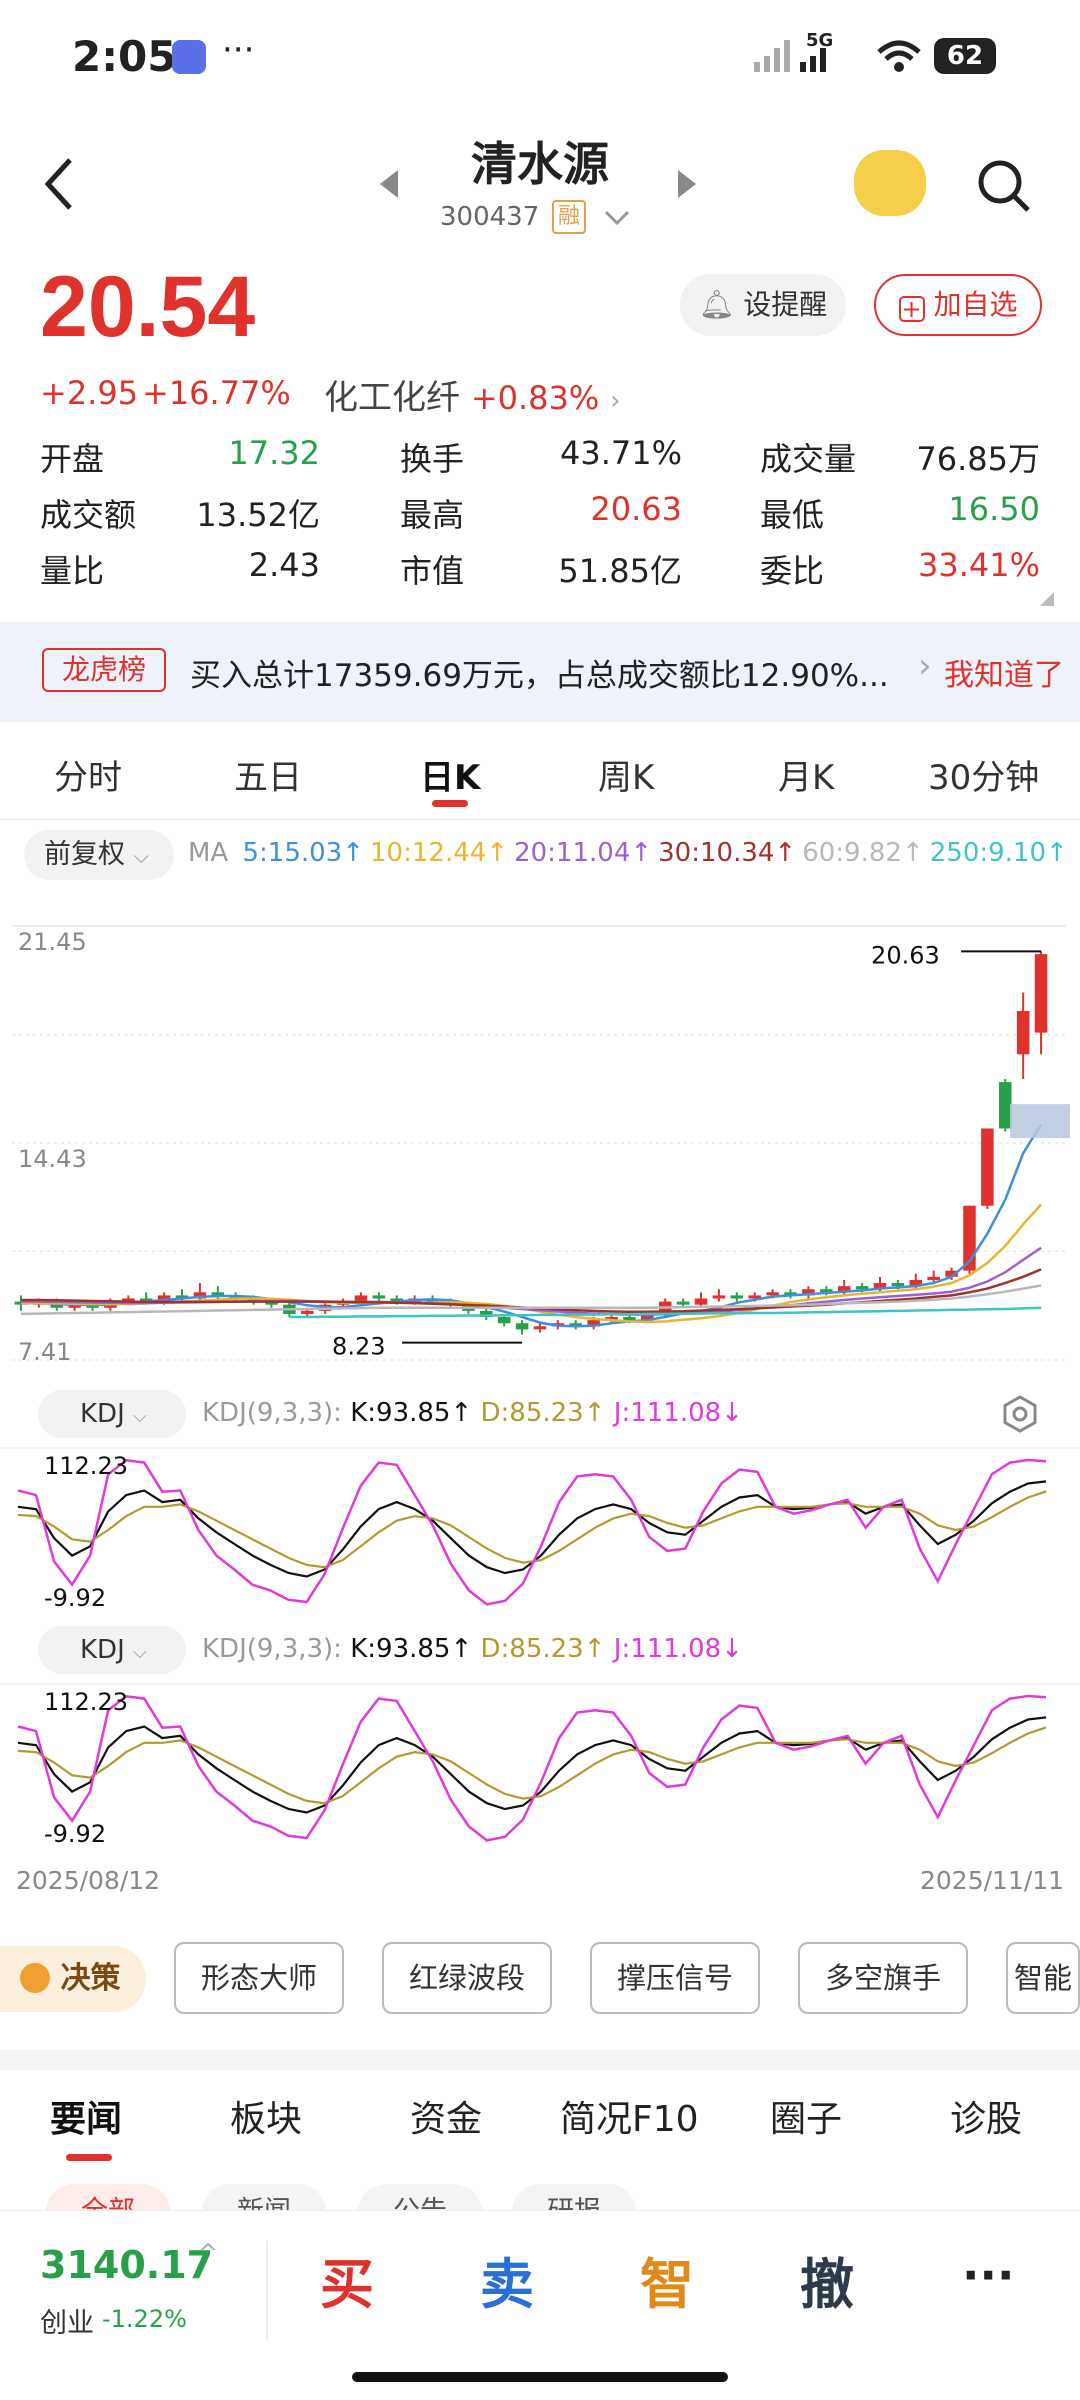 This screenshot has height=2400, width=1080. I want to click on settings-icon, so click(1020, 1414).